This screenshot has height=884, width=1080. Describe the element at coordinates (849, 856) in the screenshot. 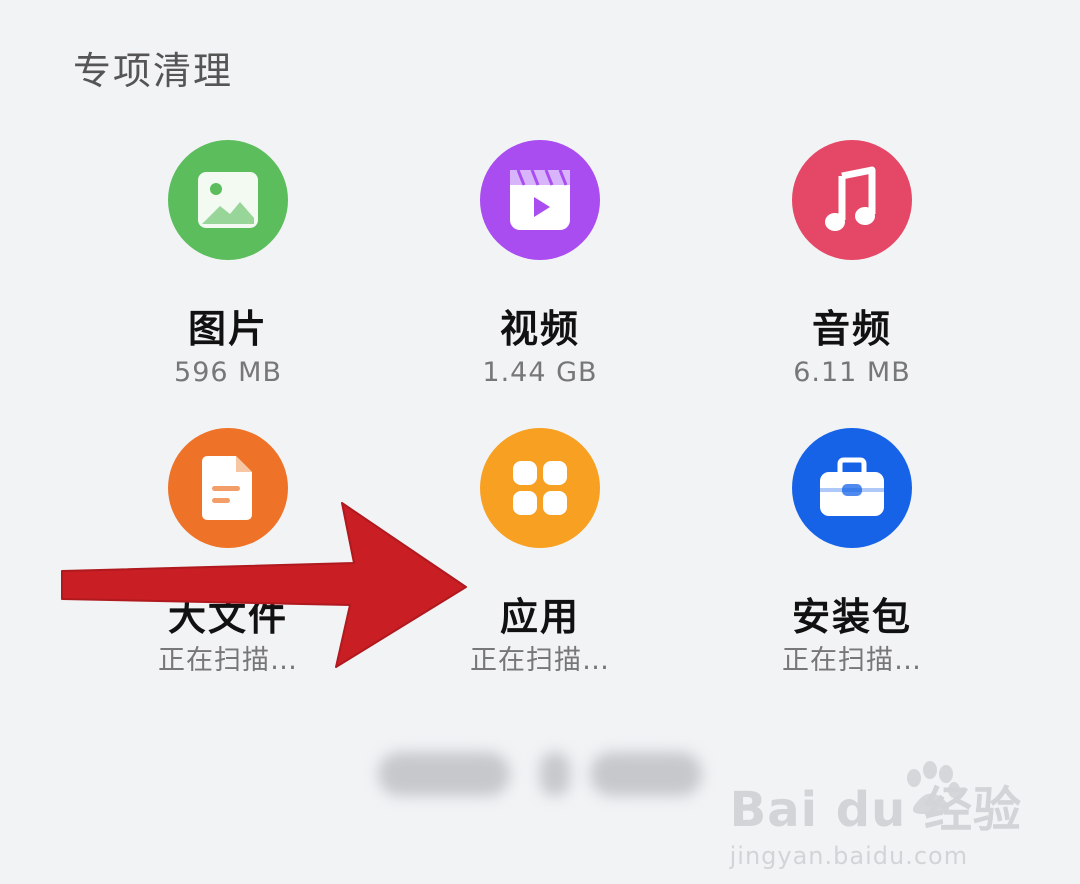

I see `watermark-url: jingyan.baidu.com` at that location.